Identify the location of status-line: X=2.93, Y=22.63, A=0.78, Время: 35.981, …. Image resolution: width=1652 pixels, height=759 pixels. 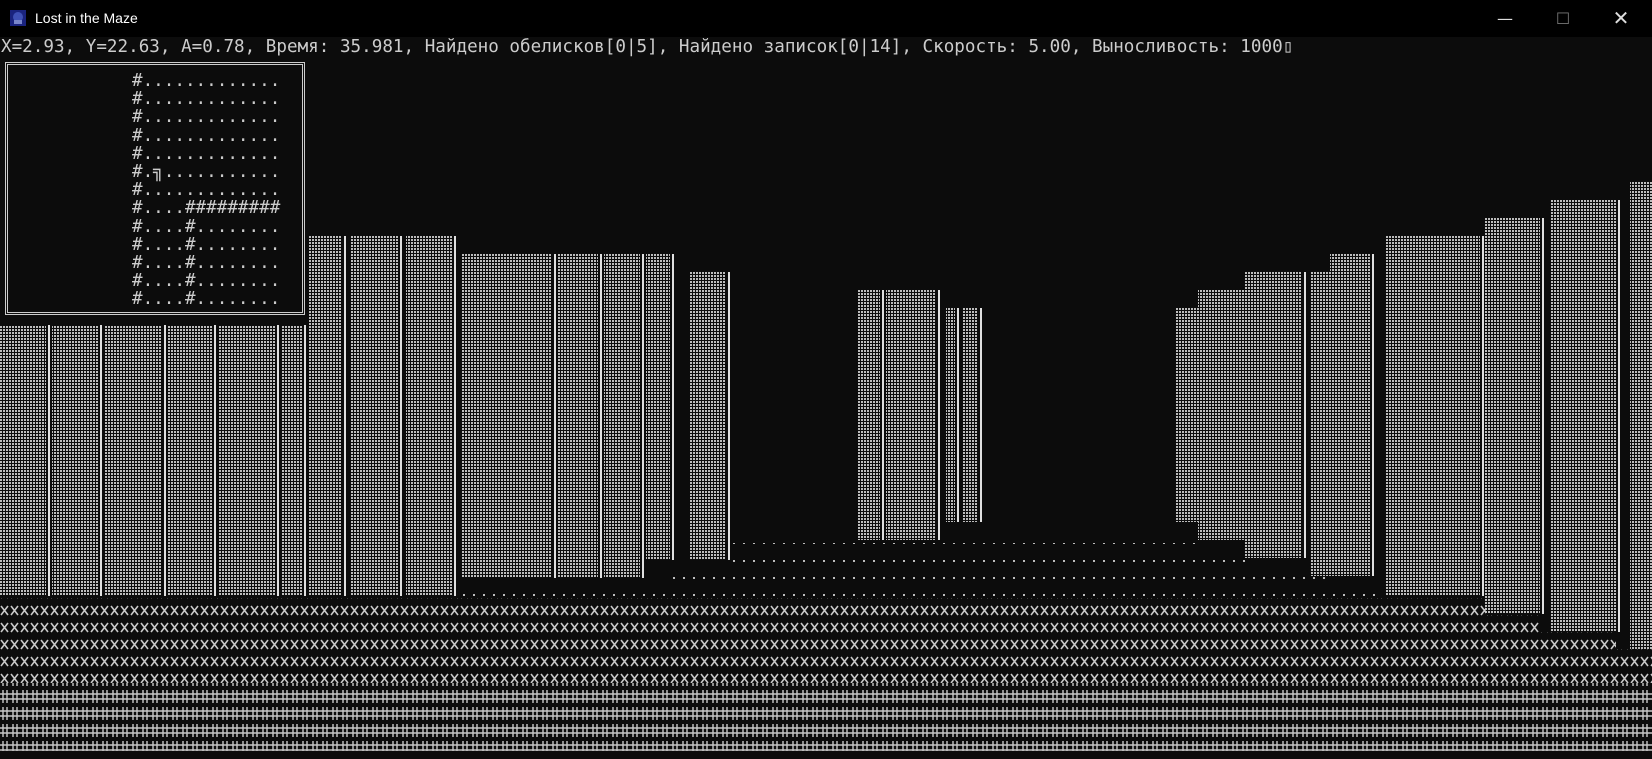
(647, 47).